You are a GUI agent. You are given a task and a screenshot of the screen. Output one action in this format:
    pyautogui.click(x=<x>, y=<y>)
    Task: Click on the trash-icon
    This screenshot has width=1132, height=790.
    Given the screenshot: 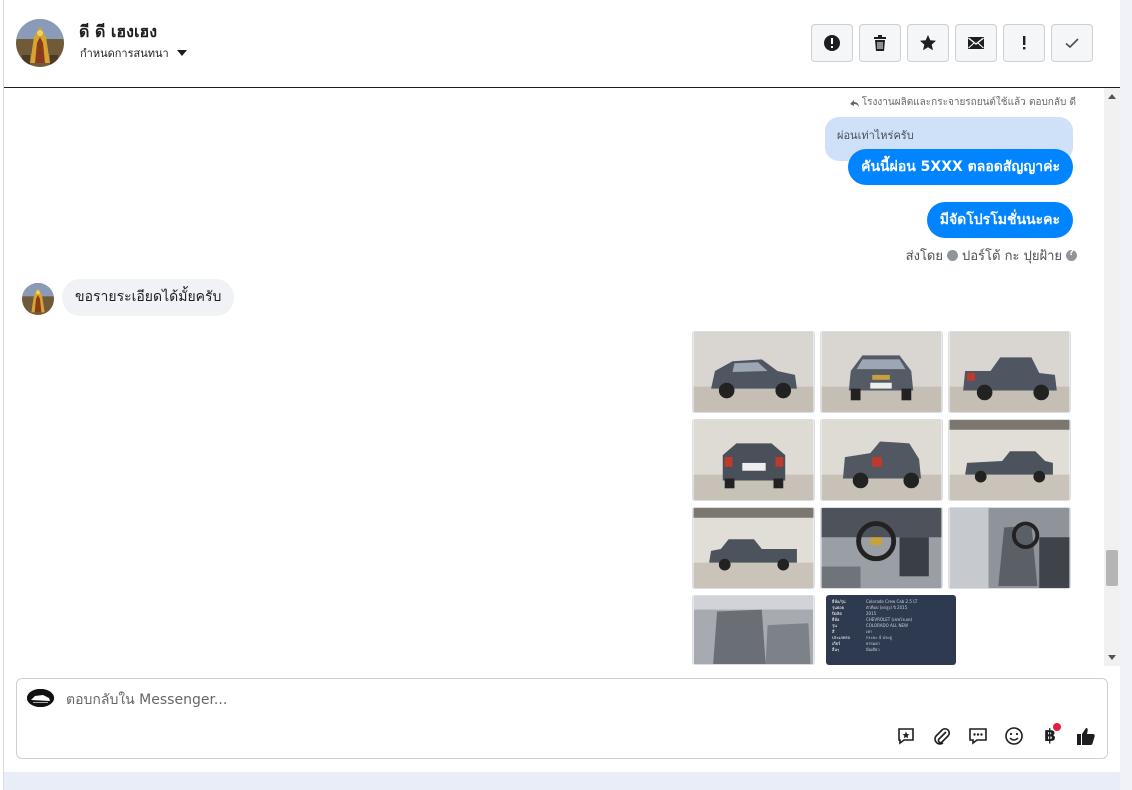 What is the action you would take?
    pyautogui.click(x=880, y=43)
    